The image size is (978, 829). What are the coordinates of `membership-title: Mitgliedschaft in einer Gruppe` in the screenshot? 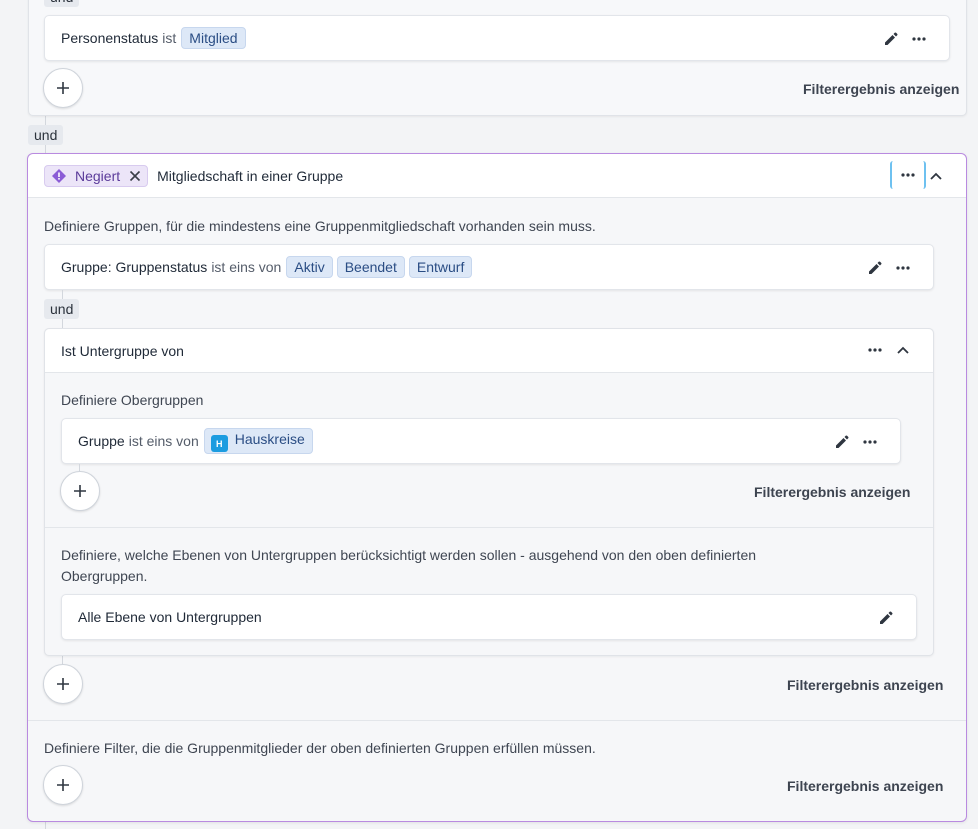 It's located at (250, 176).